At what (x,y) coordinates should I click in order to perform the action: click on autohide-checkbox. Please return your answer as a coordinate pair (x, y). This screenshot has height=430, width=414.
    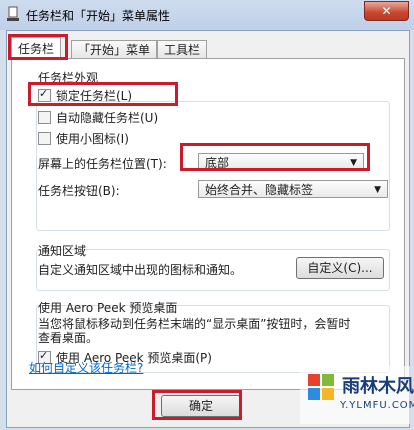
    Looking at the image, I should click on (44, 117).